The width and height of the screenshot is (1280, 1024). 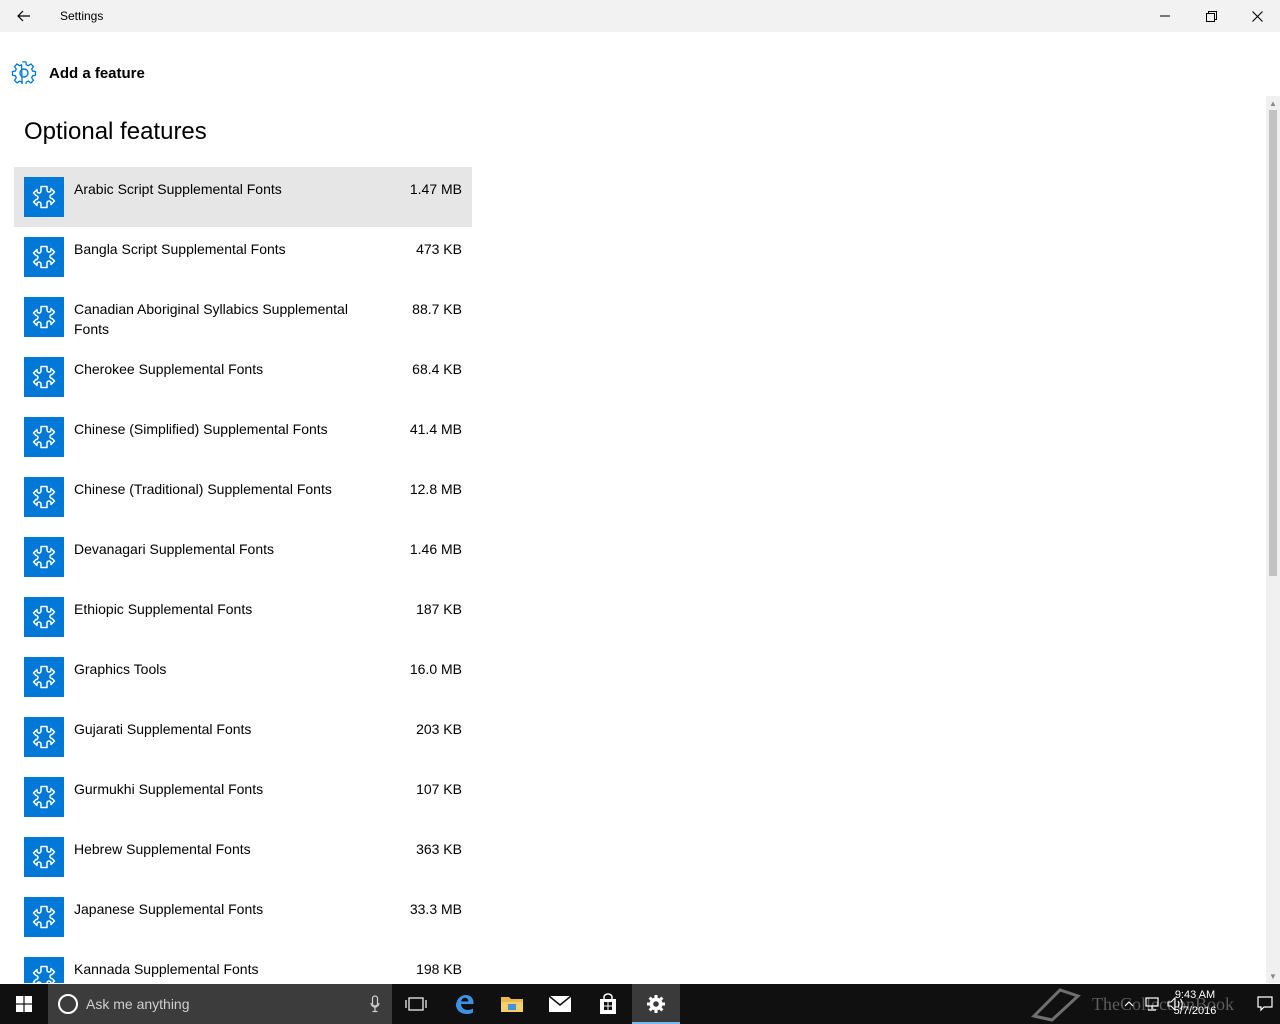 I want to click on store-bag-icon, so click(x=608, y=1003).